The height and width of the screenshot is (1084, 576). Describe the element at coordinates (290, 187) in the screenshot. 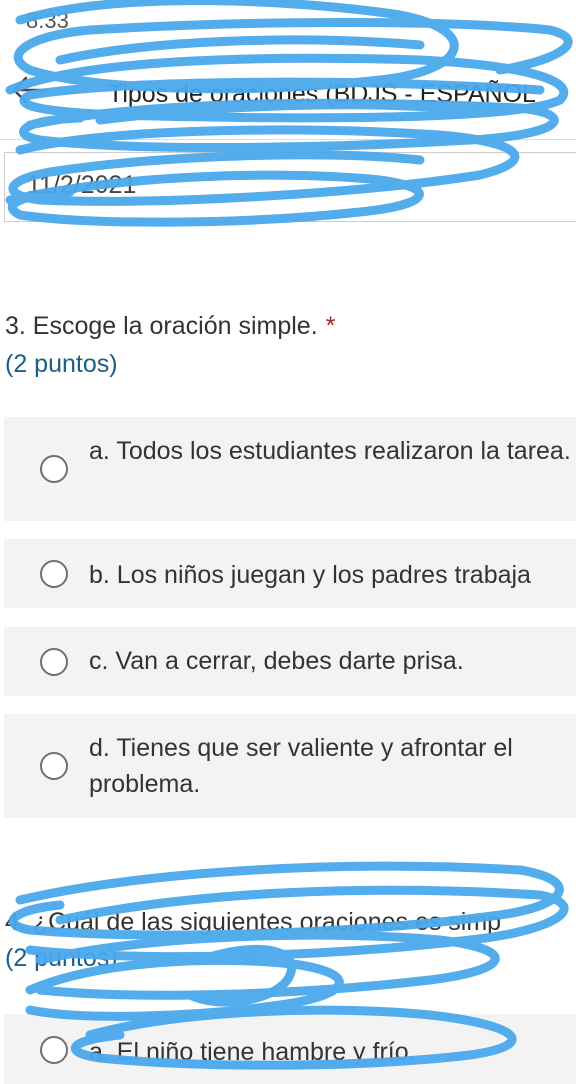

I see `date-input: 11/2/2021` at that location.